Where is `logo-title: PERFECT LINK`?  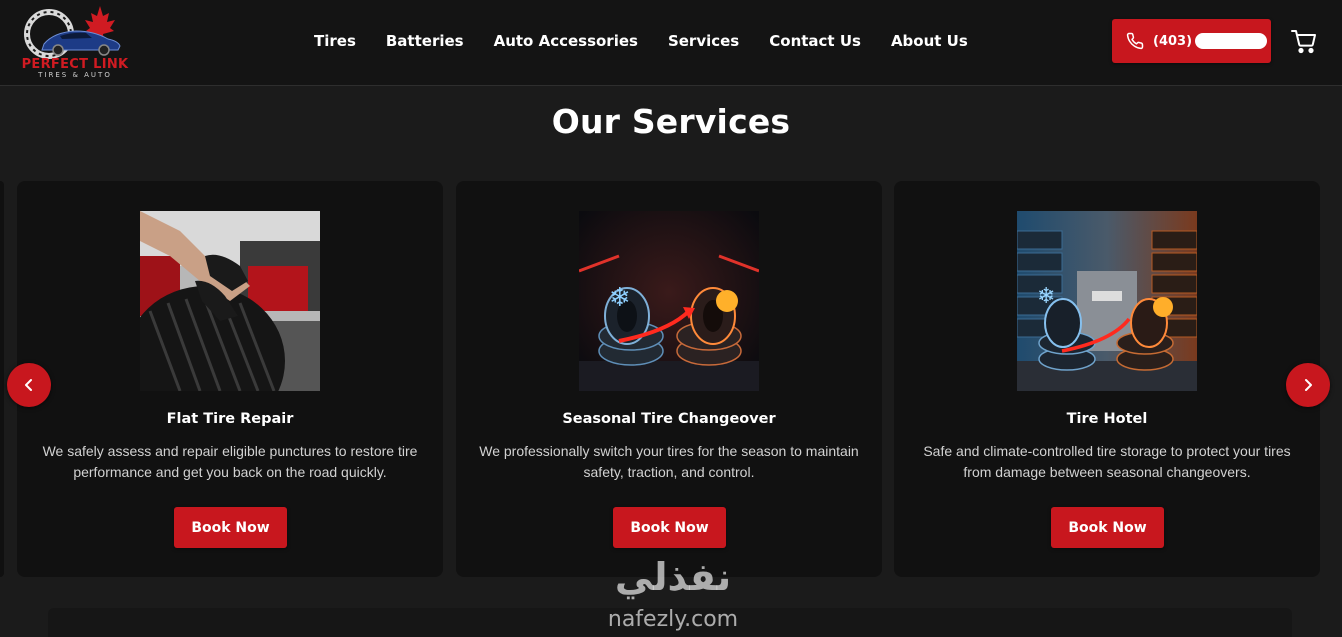 logo-title: PERFECT LINK is located at coordinates (75, 64).